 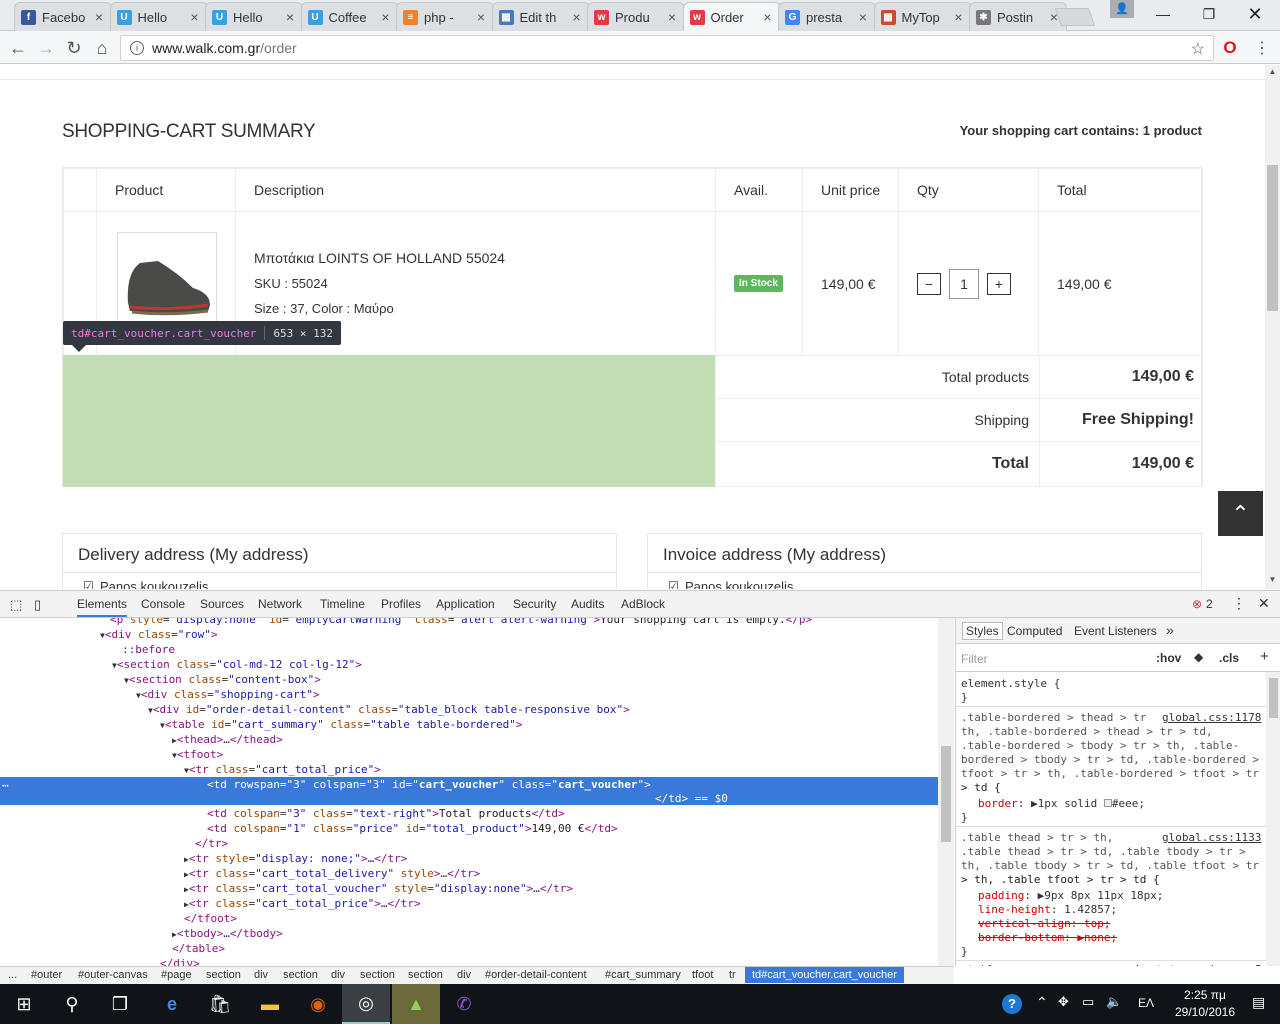 I want to click on clock-time: 2:25 πμ, so click(x=1205, y=995).